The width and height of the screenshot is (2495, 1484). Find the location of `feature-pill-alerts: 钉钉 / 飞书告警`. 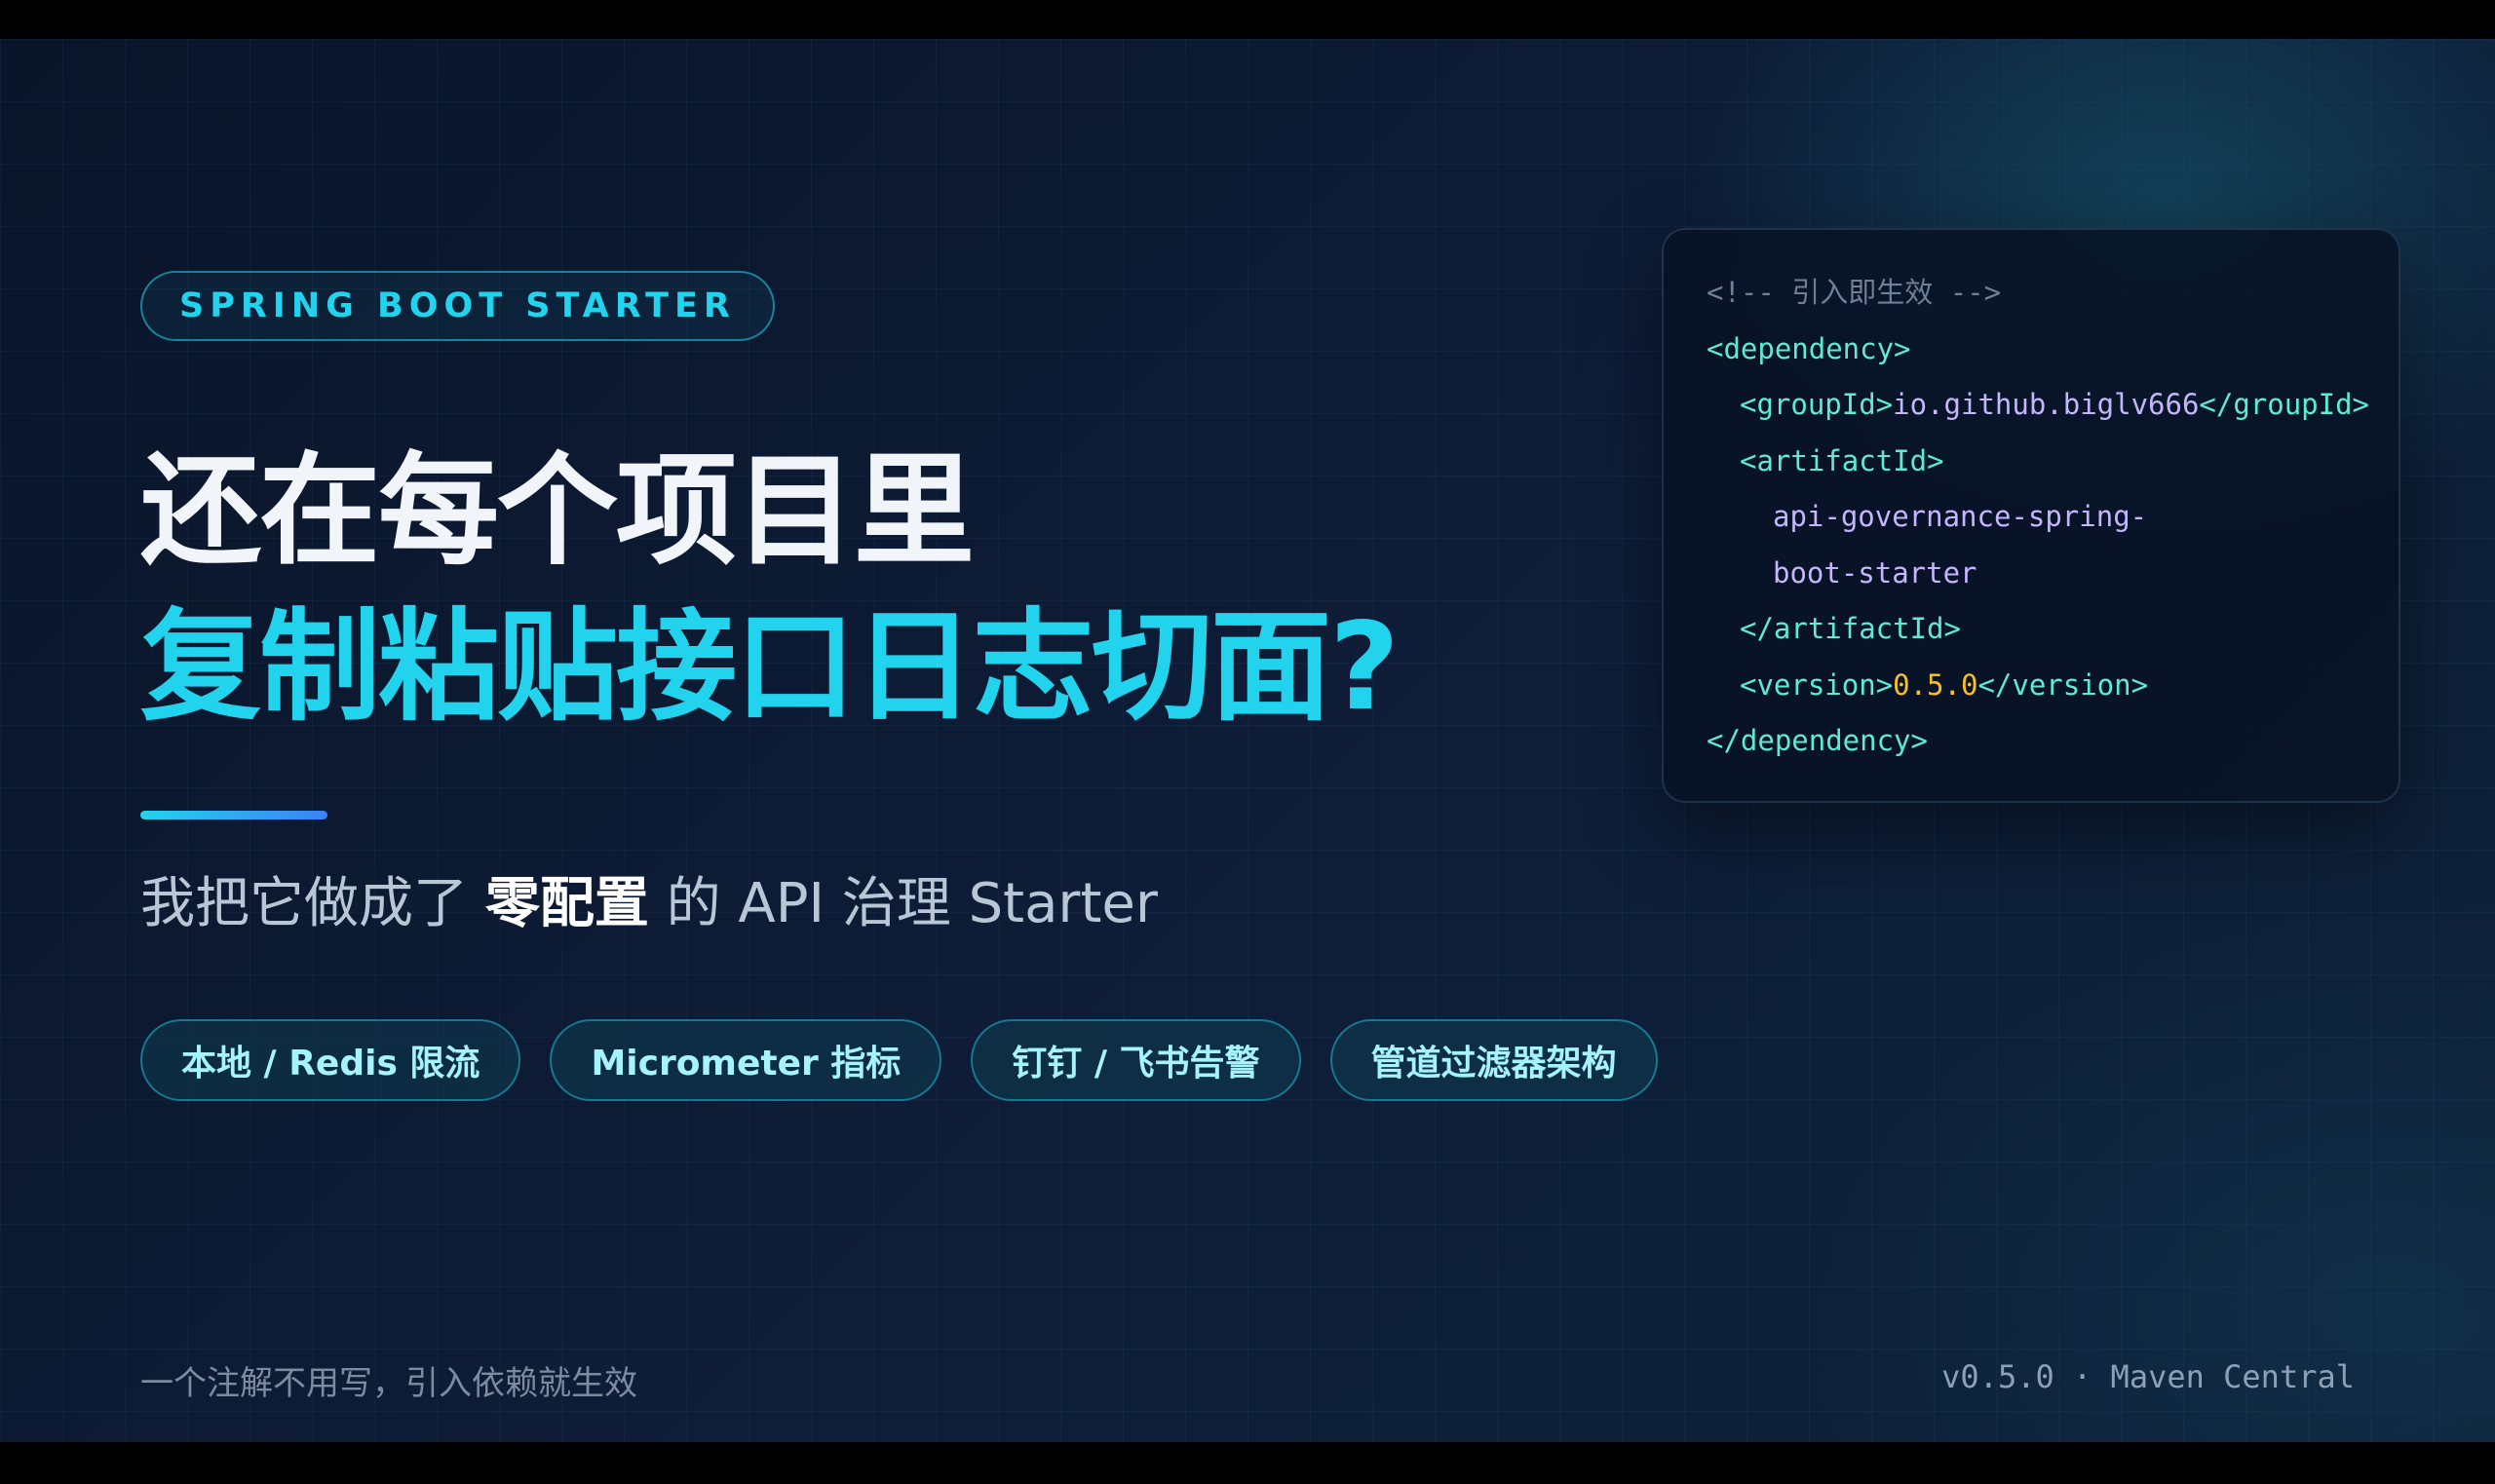

feature-pill-alerts: 钉钉 / 飞书告警 is located at coordinates (1136, 1060).